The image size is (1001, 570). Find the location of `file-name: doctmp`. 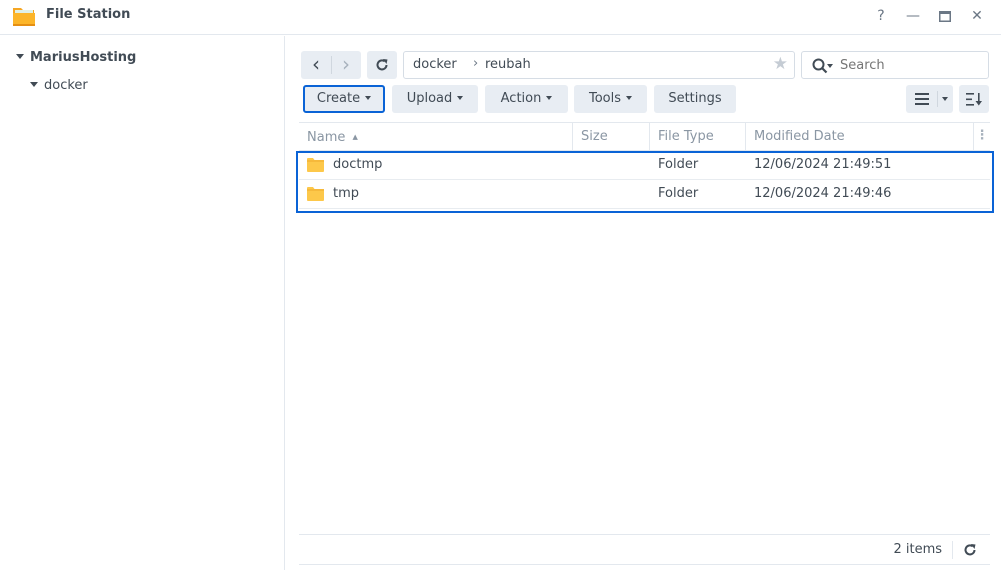

file-name: doctmp is located at coordinates (358, 164).